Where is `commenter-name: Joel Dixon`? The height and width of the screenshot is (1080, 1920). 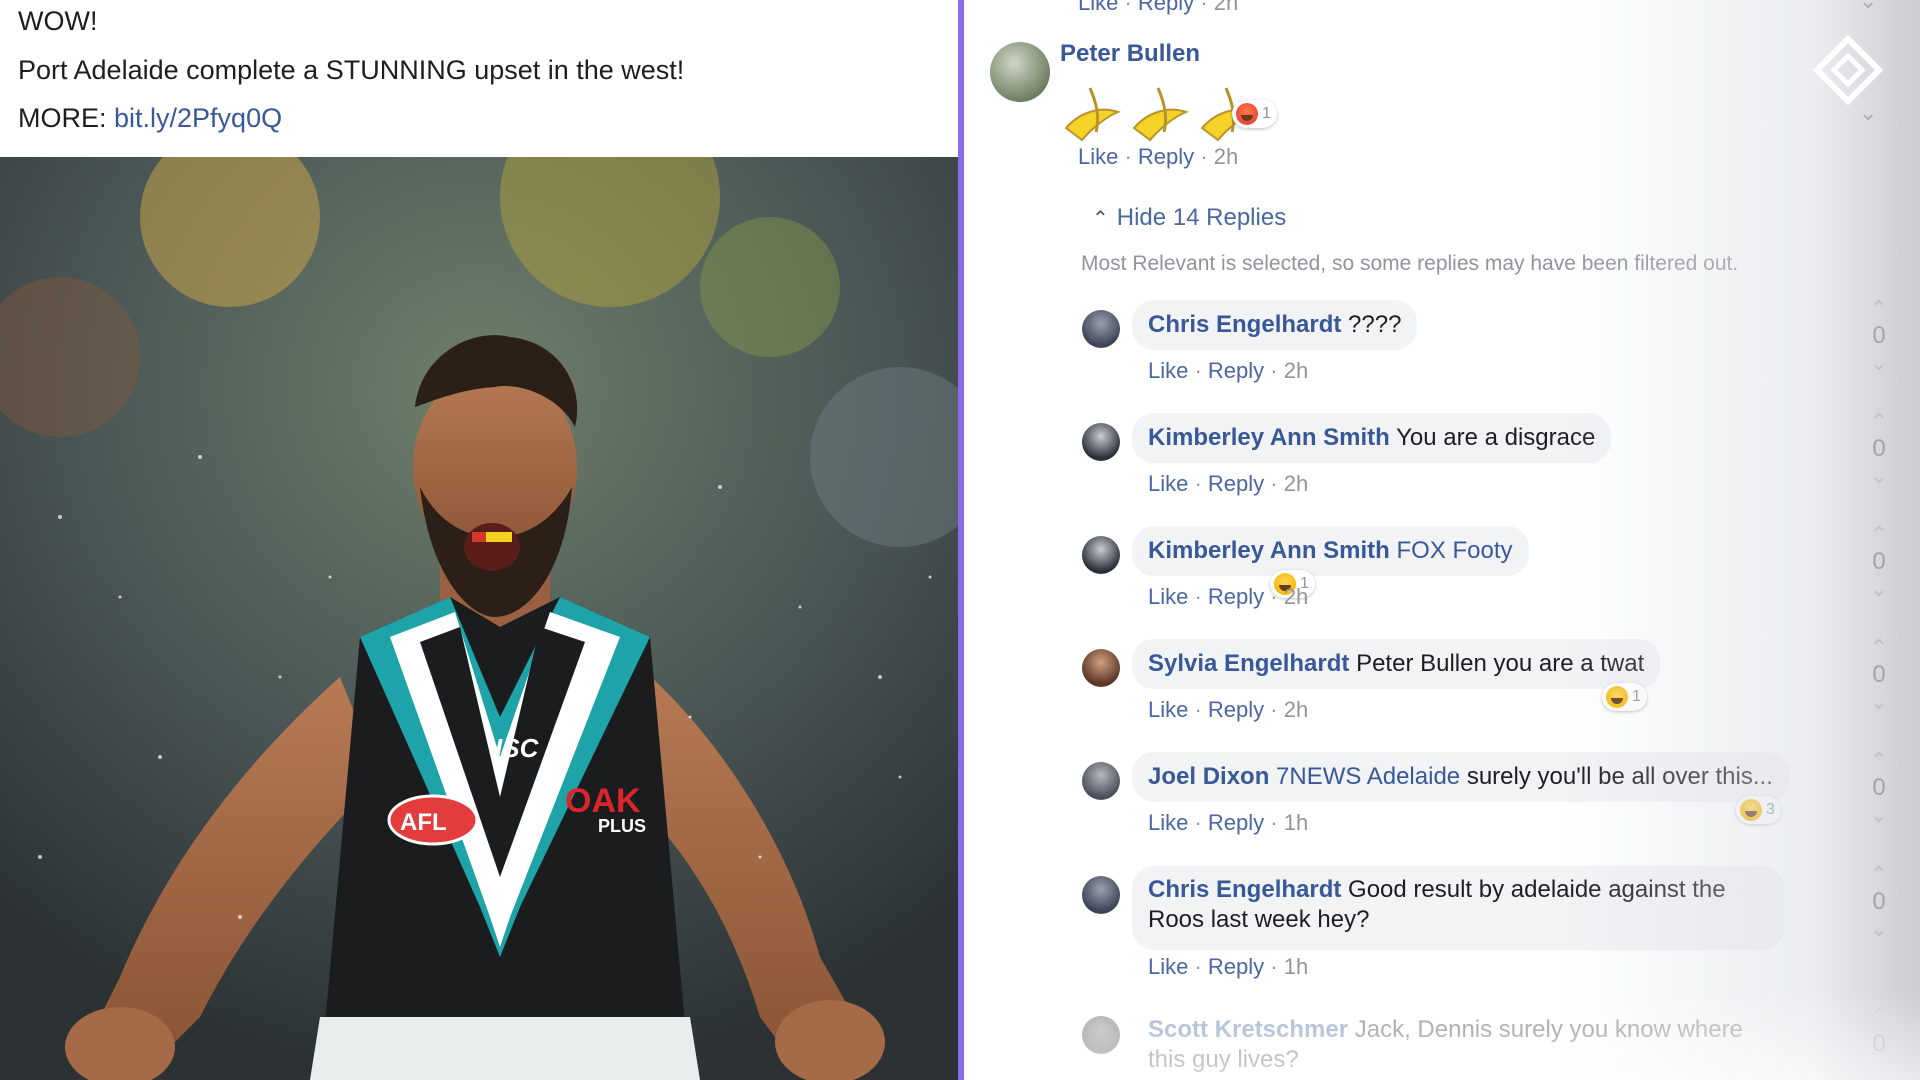
commenter-name: Joel Dixon is located at coordinates (1208, 776).